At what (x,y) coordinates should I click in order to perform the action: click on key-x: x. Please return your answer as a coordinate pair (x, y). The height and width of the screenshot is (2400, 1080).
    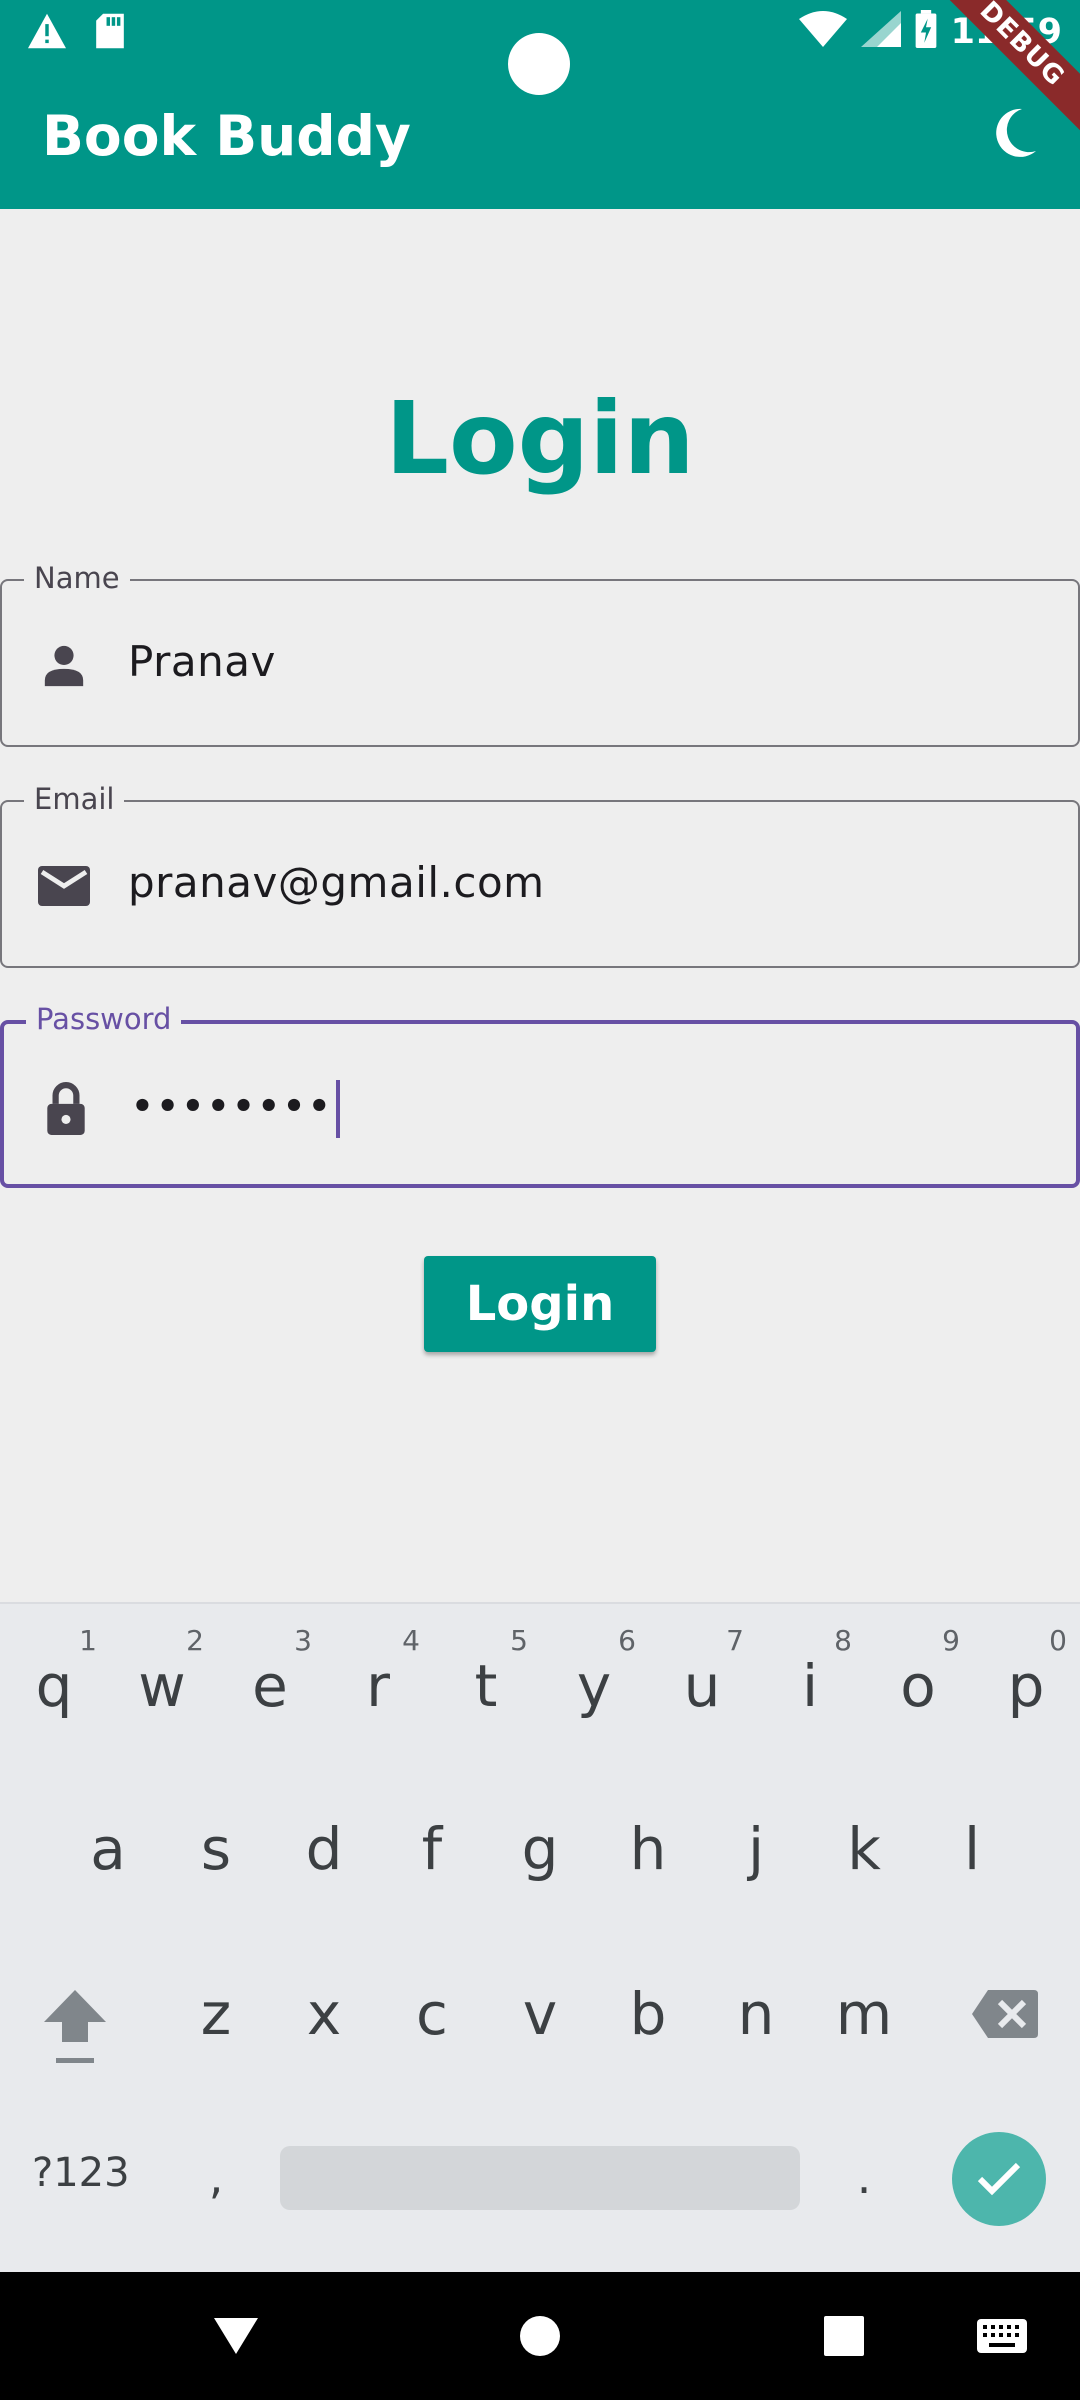
    Looking at the image, I should click on (324, 2014).